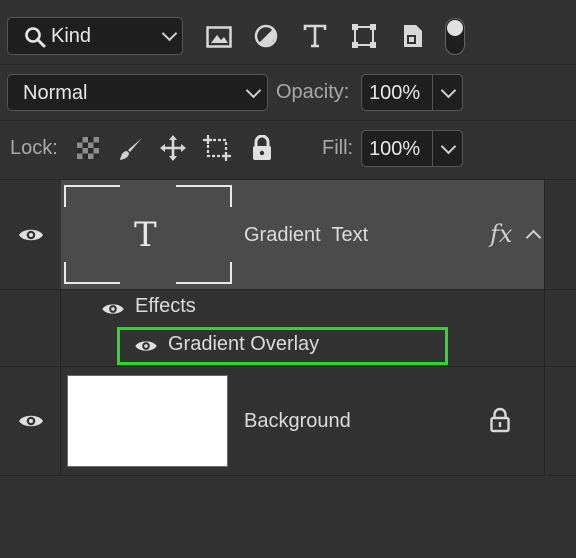 The height and width of the screenshot is (558, 576). I want to click on lock-all-icon, so click(262, 148).